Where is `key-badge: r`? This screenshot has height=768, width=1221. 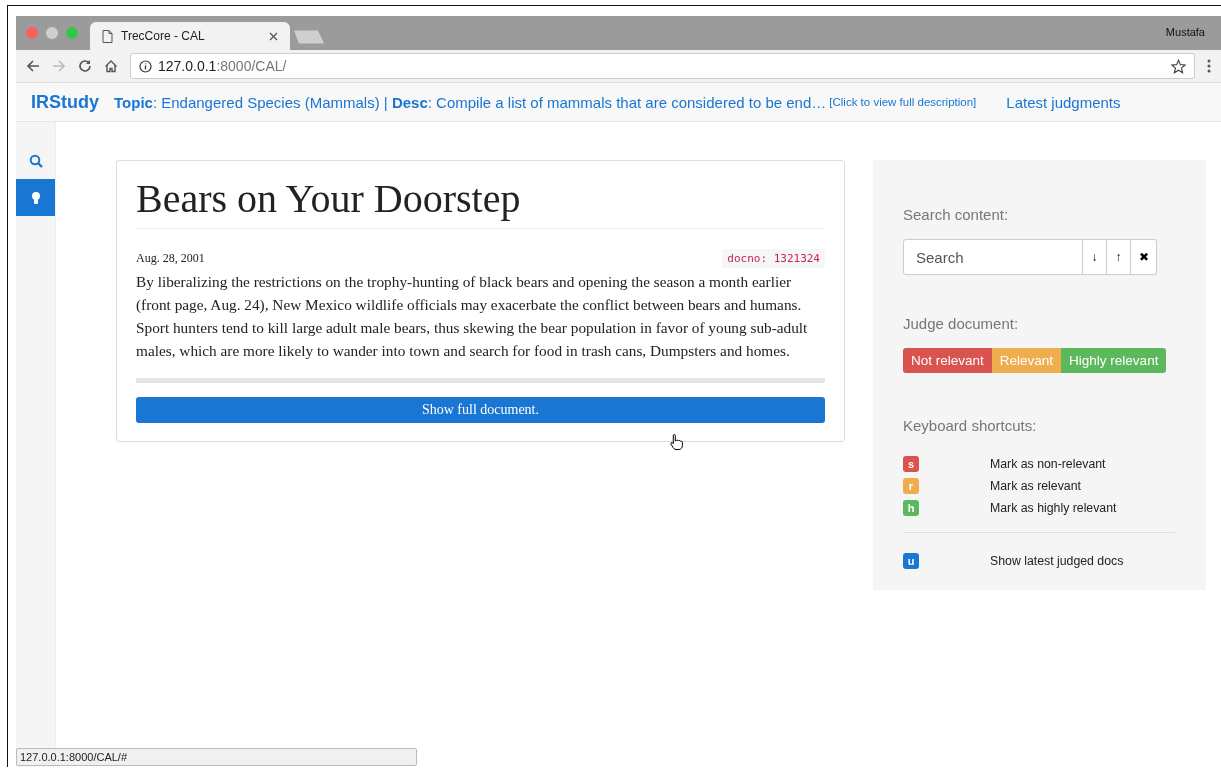
key-badge: r is located at coordinates (911, 486).